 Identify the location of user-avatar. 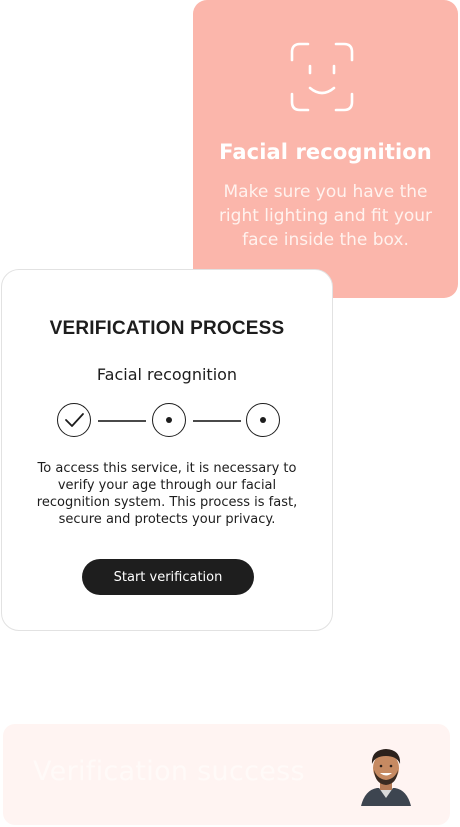
(386, 777).